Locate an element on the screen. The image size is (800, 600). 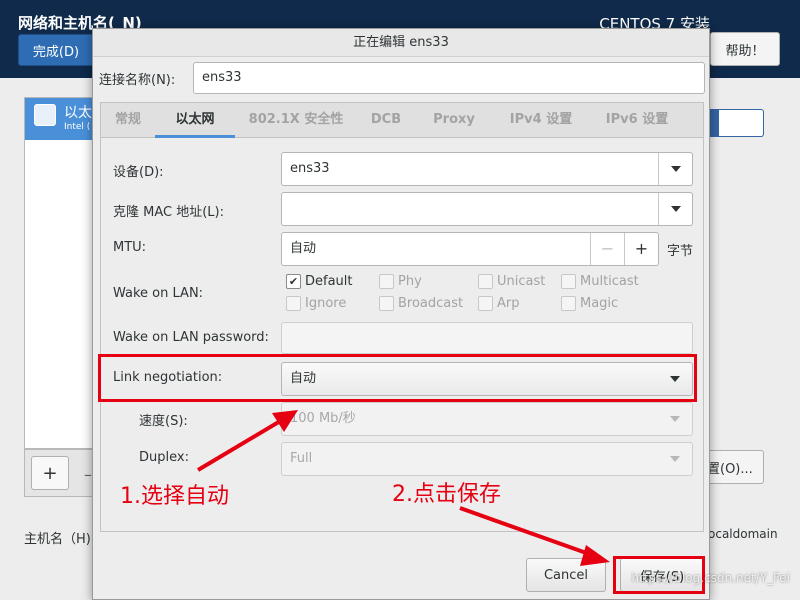
highlight-link-negotiation is located at coordinates (397, 378).